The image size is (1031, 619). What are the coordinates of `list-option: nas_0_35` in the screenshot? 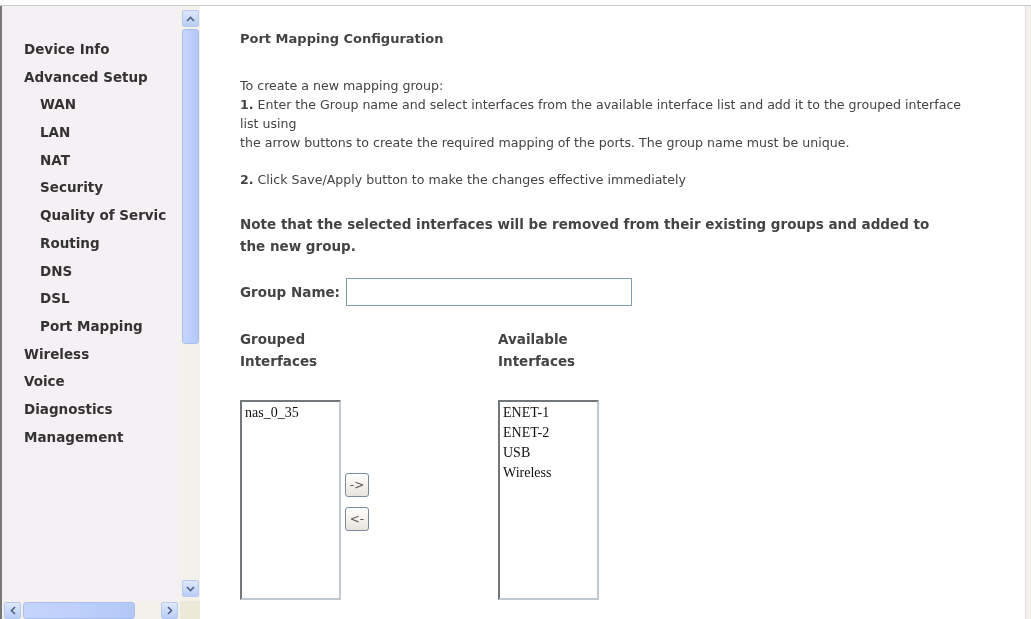 It's located at (272, 413).